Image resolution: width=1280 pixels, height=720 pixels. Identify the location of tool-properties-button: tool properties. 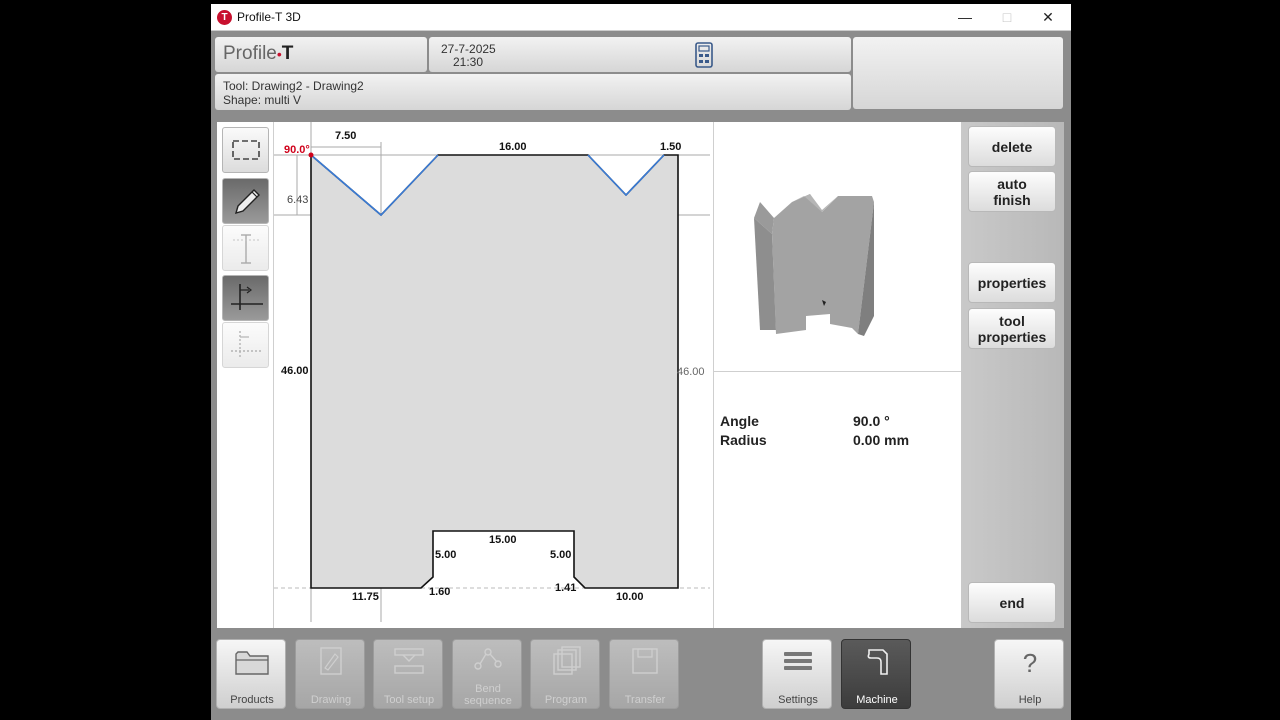
(1012, 328).